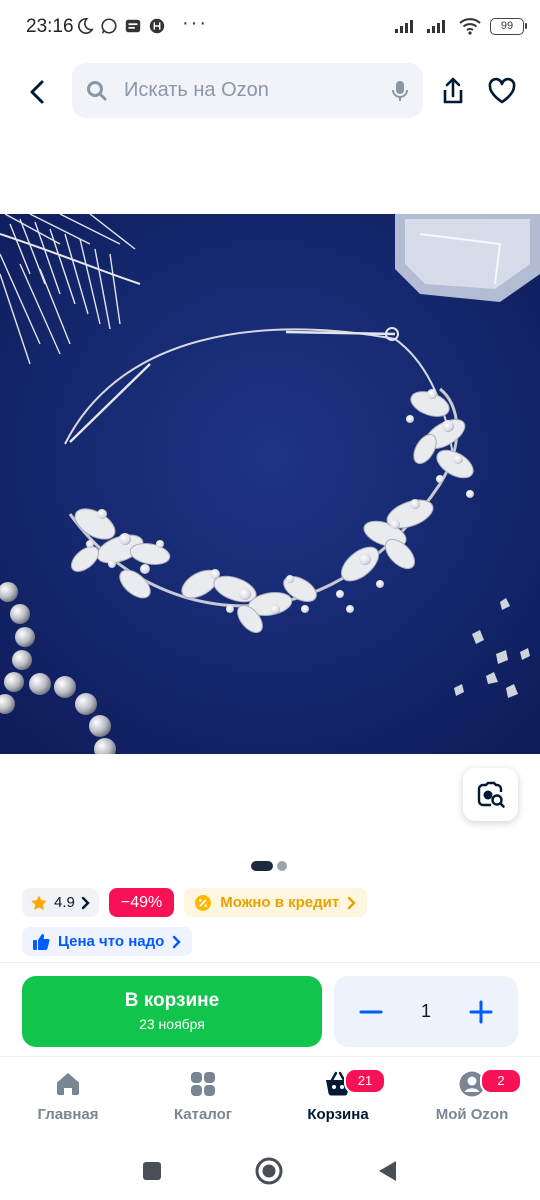 This screenshot has width=540, height=1200. I want to click on increase-button, so click(481, 1012).